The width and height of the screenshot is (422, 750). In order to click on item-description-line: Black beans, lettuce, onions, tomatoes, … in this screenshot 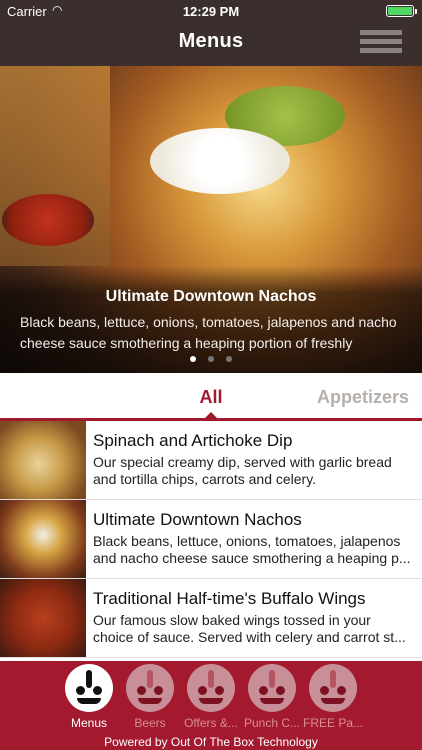, I will do `click(247, 541)`.